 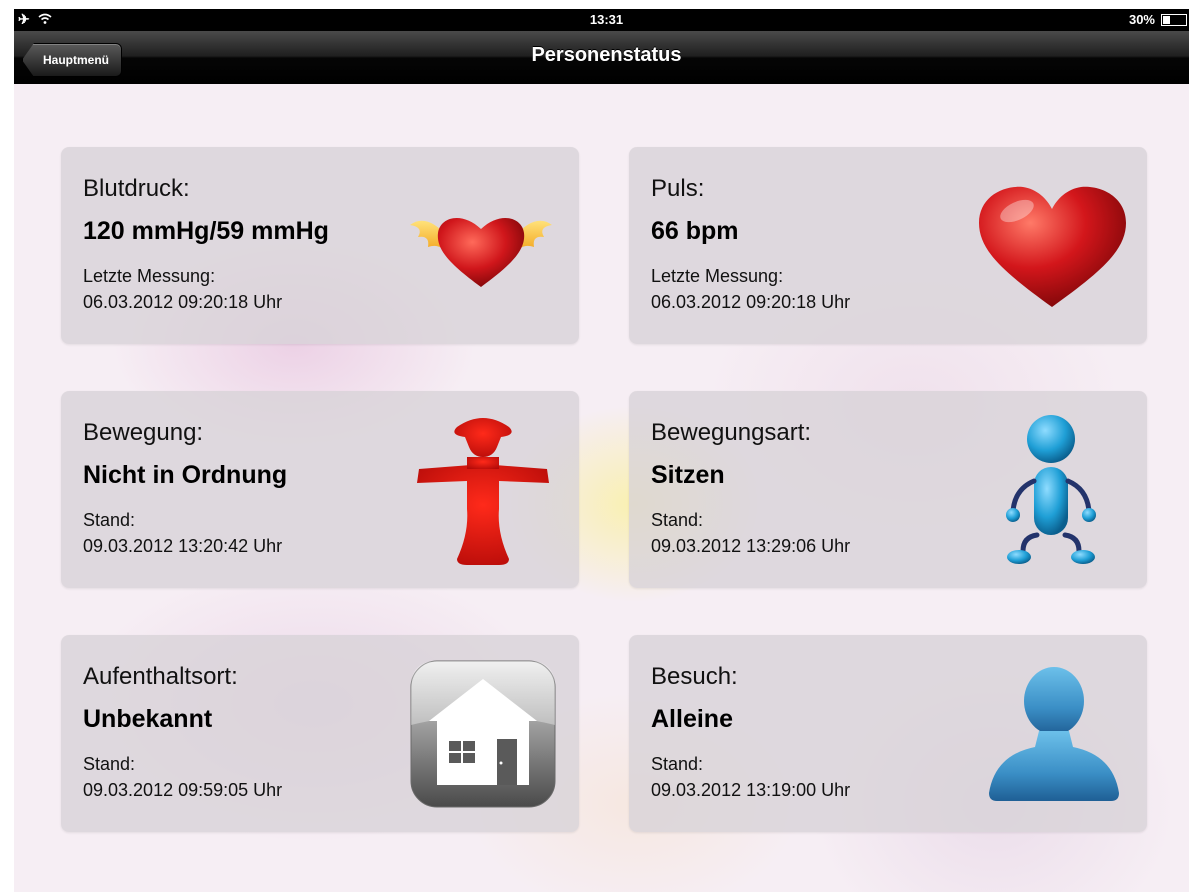 I want to click on card-value: Sitzen, so click(x=688, y=475).